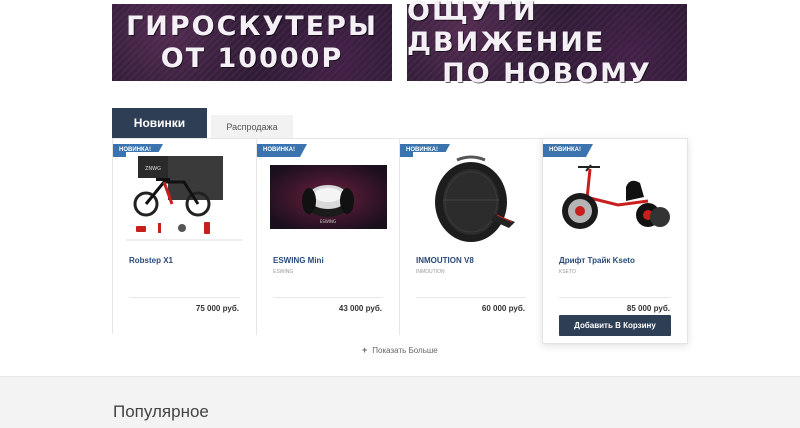  Describe the element at coordinates (365, 350) in the screenshot. I see `plus-icon: +` at that location.